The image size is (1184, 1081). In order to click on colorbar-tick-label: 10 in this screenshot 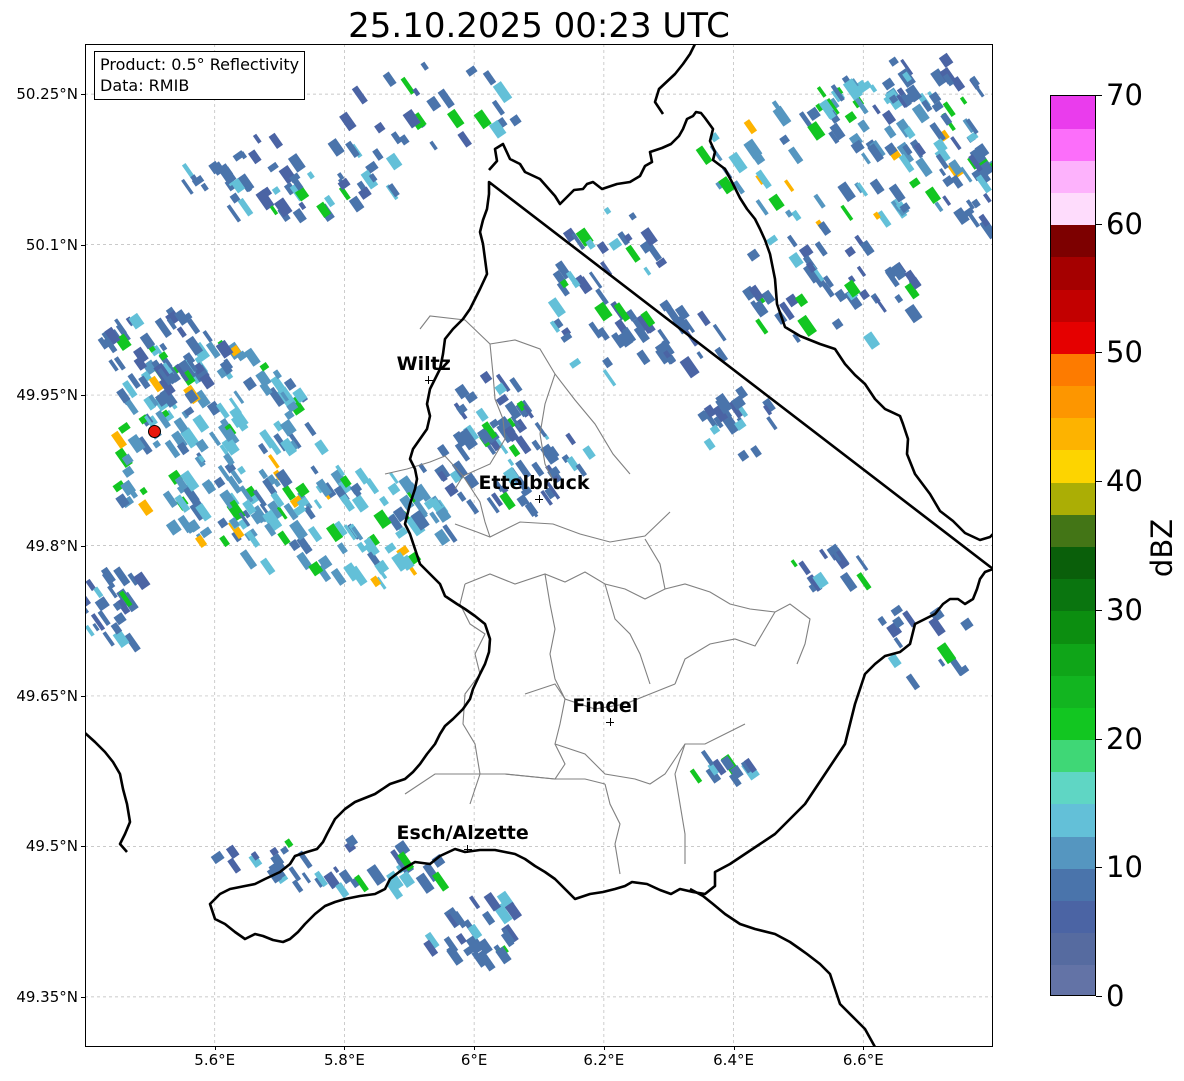, I will do `click(1124, 867)`.